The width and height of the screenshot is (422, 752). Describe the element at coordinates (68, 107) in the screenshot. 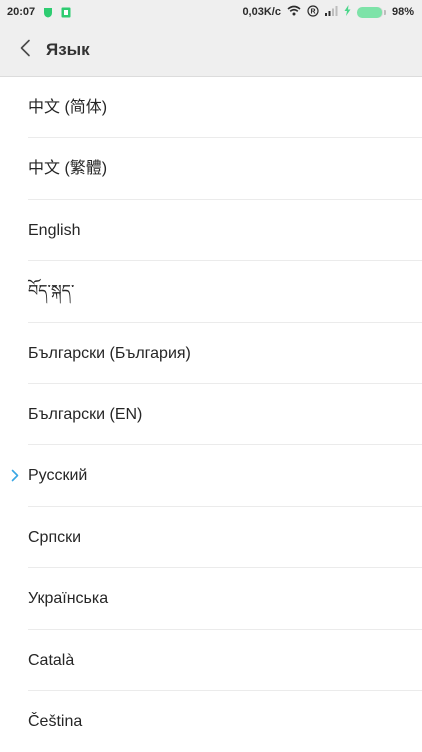

I see `language-label: 中文 (简体)` at that location.